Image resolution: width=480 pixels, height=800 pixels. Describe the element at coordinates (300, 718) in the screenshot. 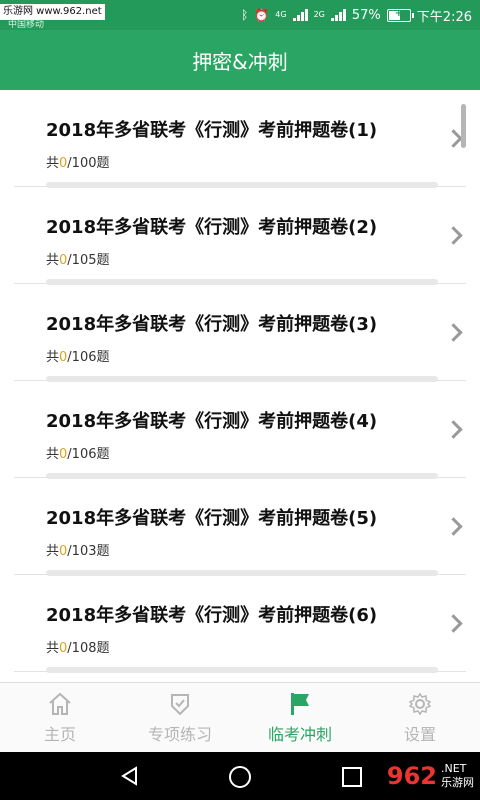

I see `tab-exam-sprint: 临考冲刺` at that location.